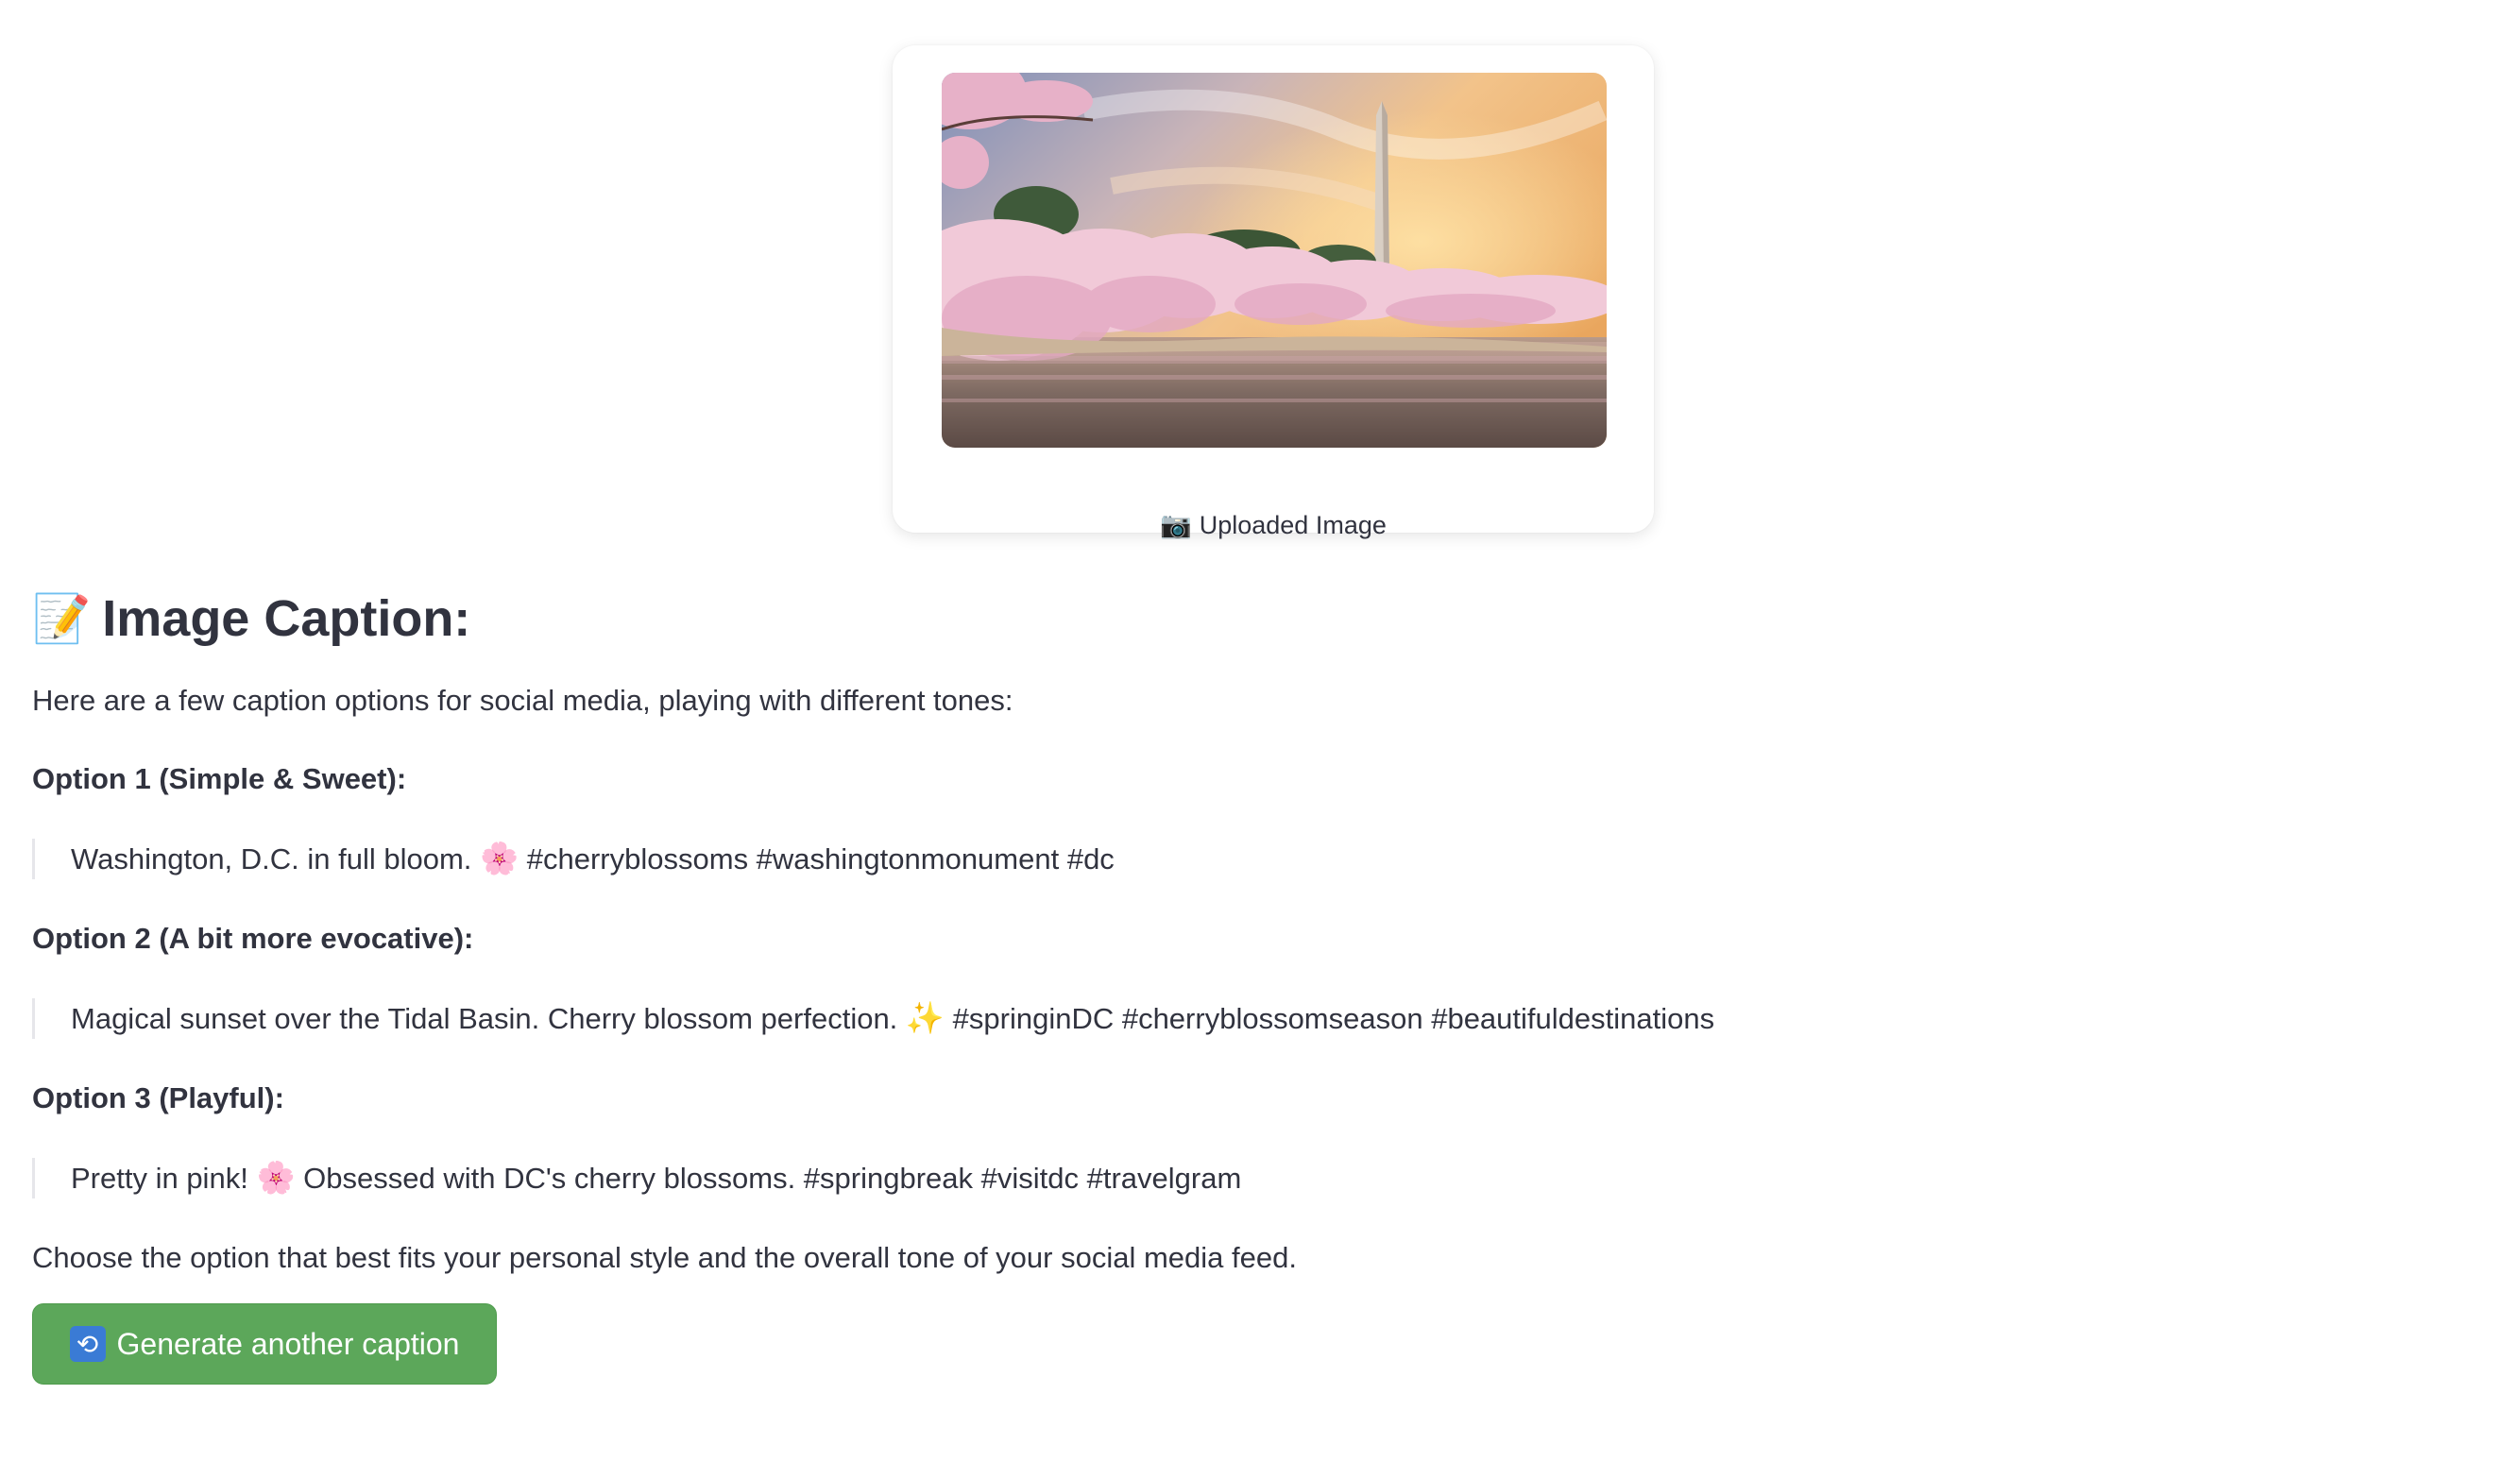 This screenshot has width=2520, height=1462. I want to click on memo-icon: 📝, so click(62, 618).